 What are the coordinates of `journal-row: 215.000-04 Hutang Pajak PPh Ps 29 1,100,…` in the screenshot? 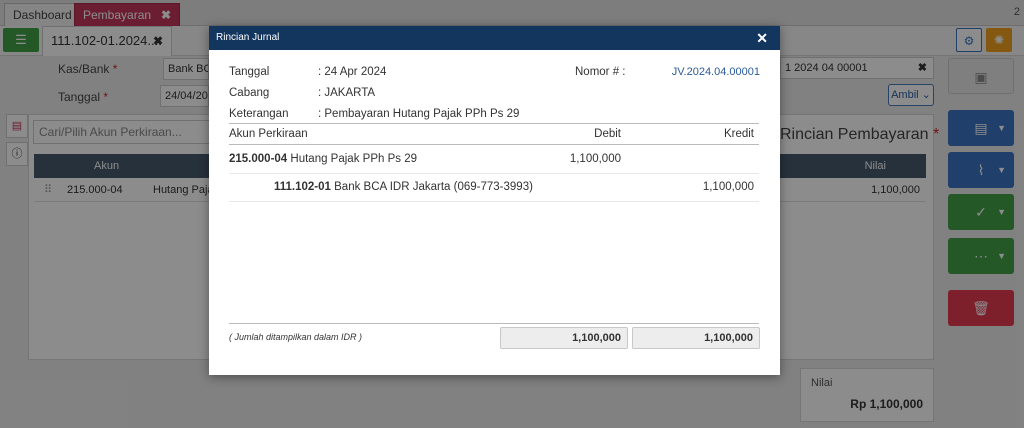 It's located at (494, 160).